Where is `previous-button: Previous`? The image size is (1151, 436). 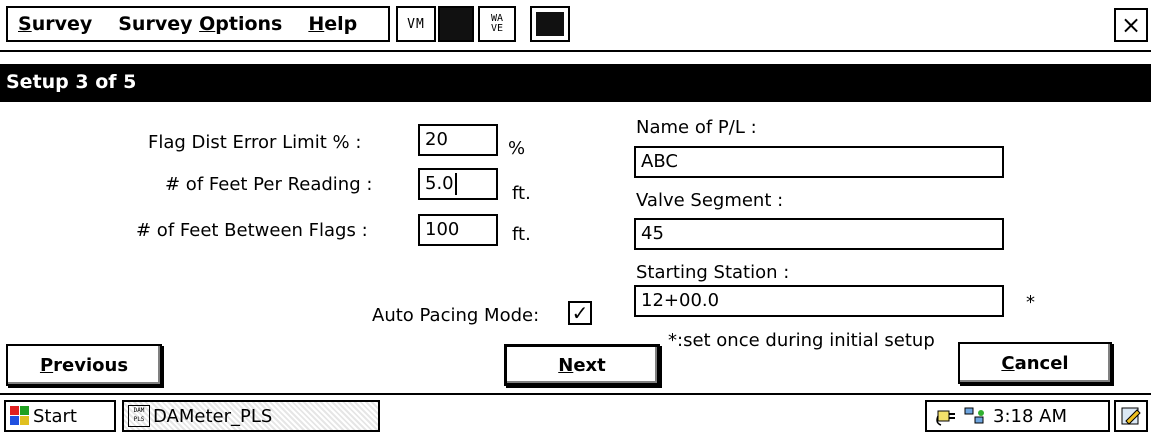
previous-button: Previous is located at coordinates (84, 365).